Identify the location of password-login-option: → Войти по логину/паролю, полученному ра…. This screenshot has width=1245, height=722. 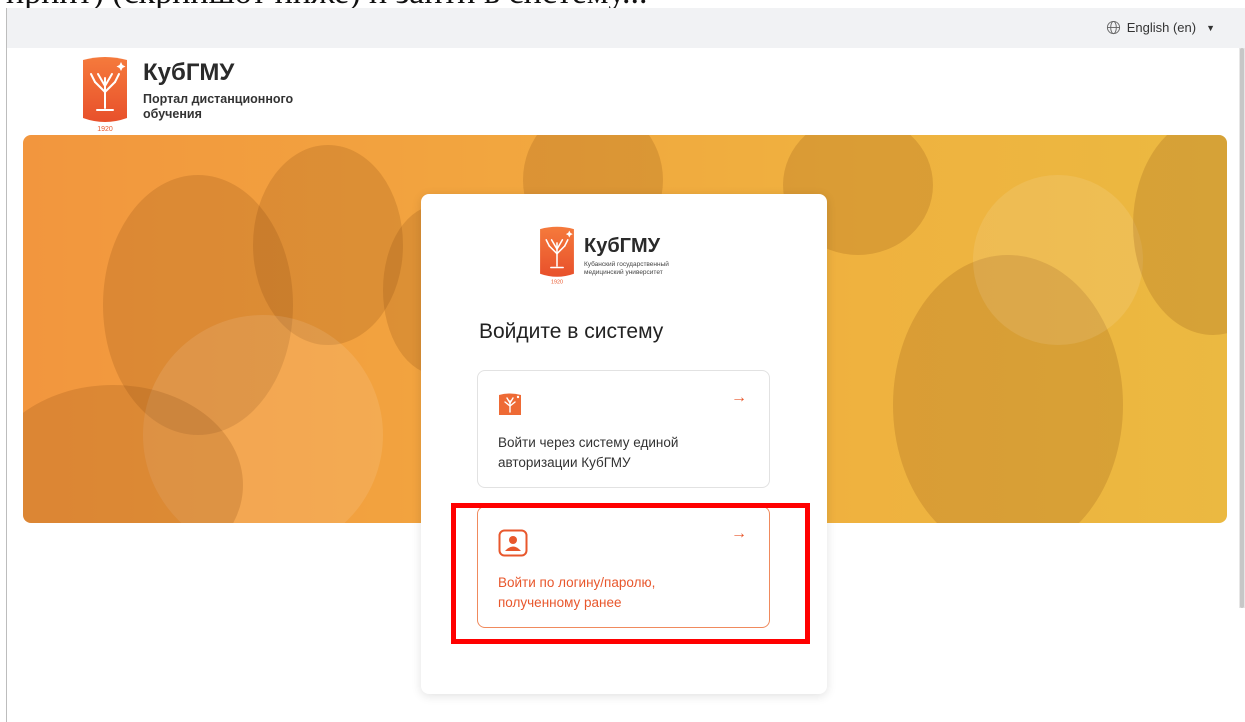
(623, 567).